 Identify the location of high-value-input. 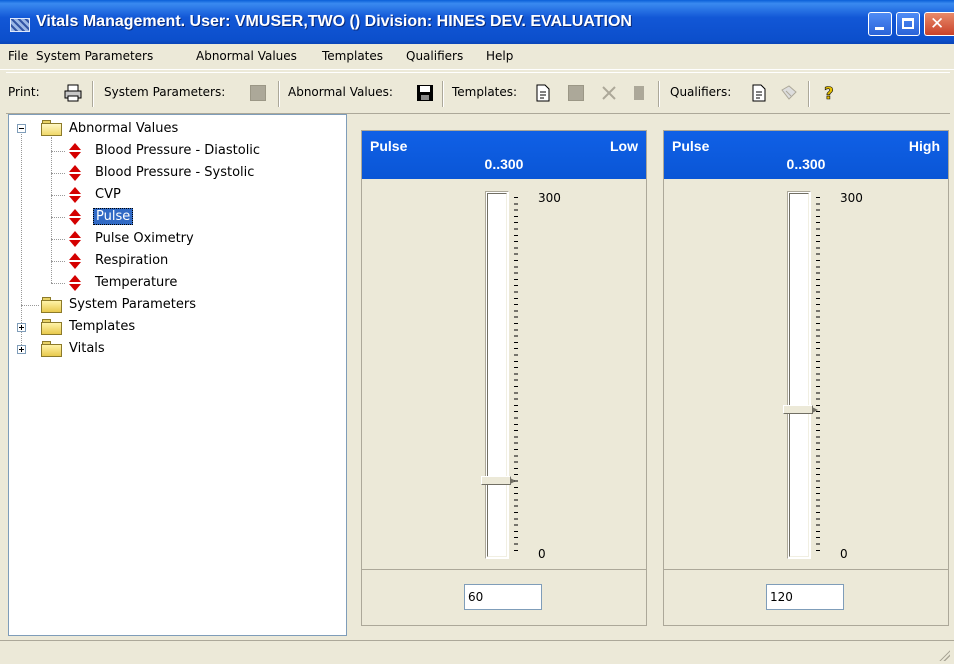
(805, 597).